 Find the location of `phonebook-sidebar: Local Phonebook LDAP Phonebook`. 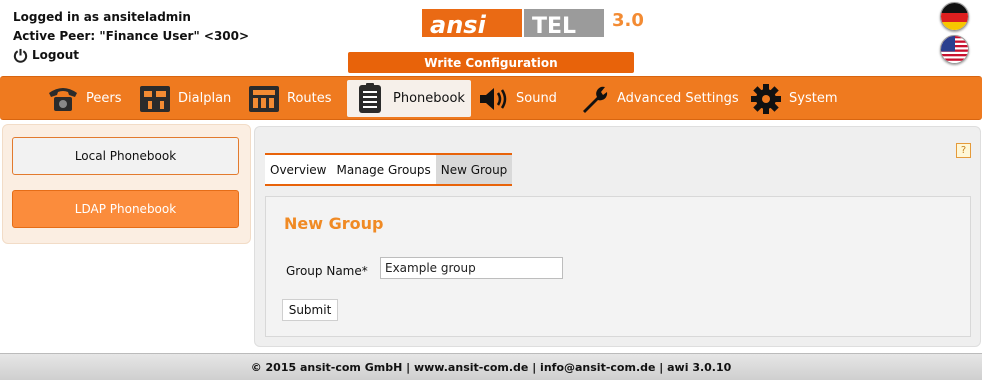

phonebook-sidebar: Local Phonebook LDAP Phonebook is located at coordinates (126, 184).